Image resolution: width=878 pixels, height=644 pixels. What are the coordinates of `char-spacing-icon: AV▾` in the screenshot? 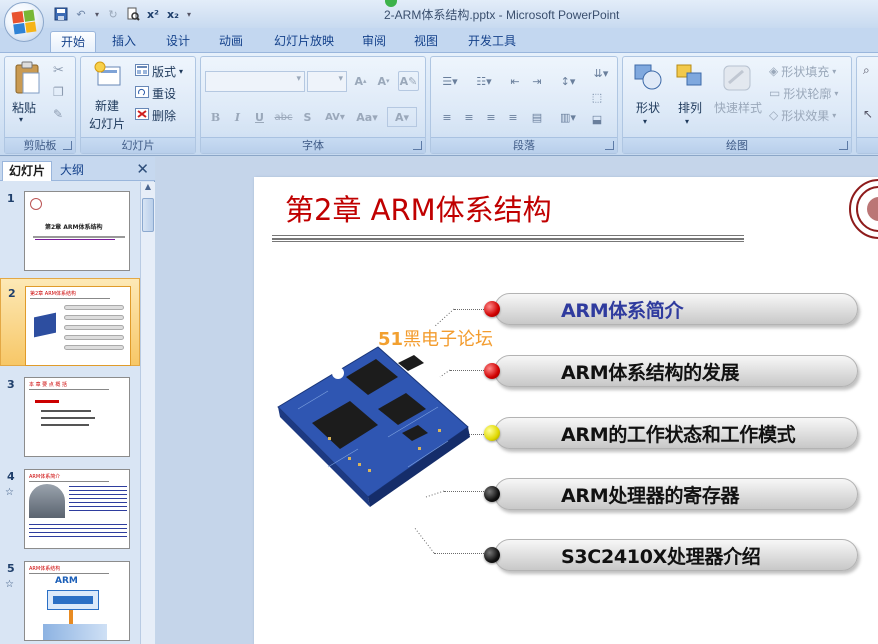 It's located at (335, 117).